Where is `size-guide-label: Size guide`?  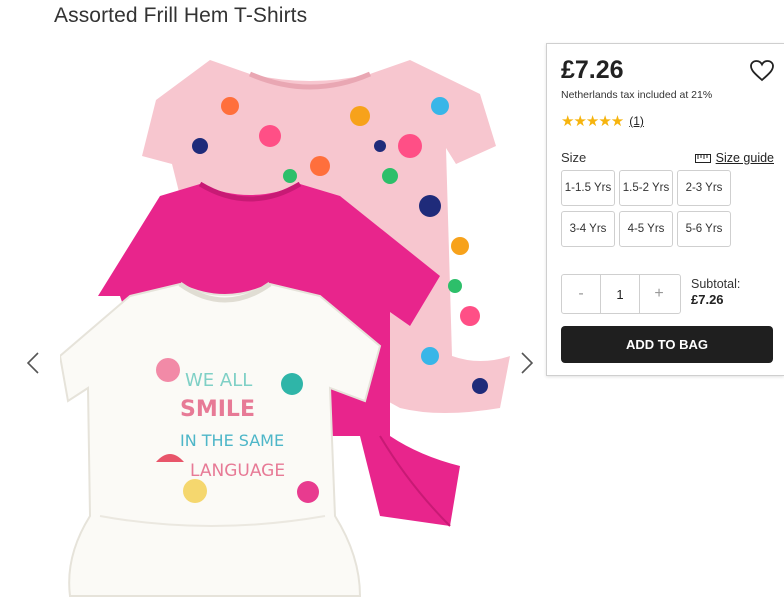 size-guide-label: Size guide is located at coordinates (744, 158).